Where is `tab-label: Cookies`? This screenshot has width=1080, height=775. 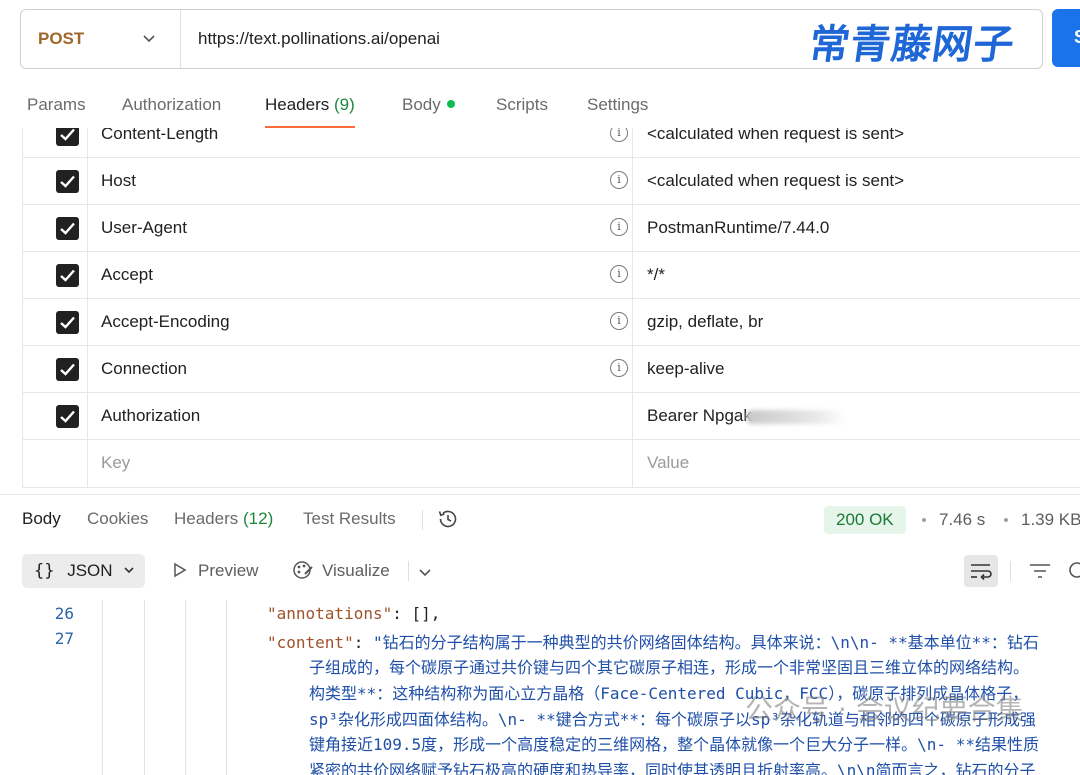 tab-label: Cookies is located at coordinates (118, 518).